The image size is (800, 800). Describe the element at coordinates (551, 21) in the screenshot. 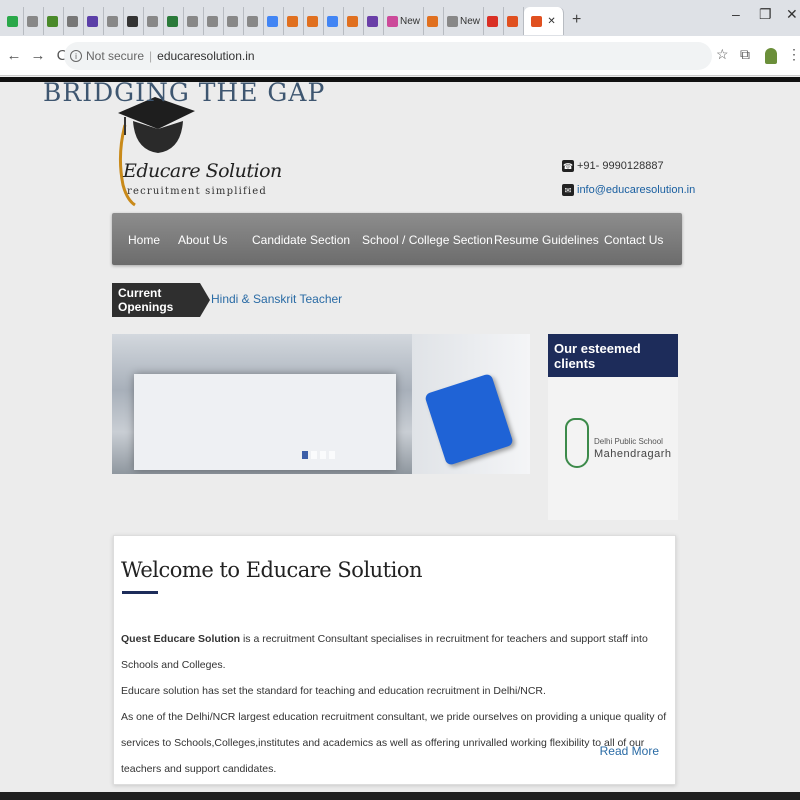

I see `tab-close-icon: ✕` at that location.